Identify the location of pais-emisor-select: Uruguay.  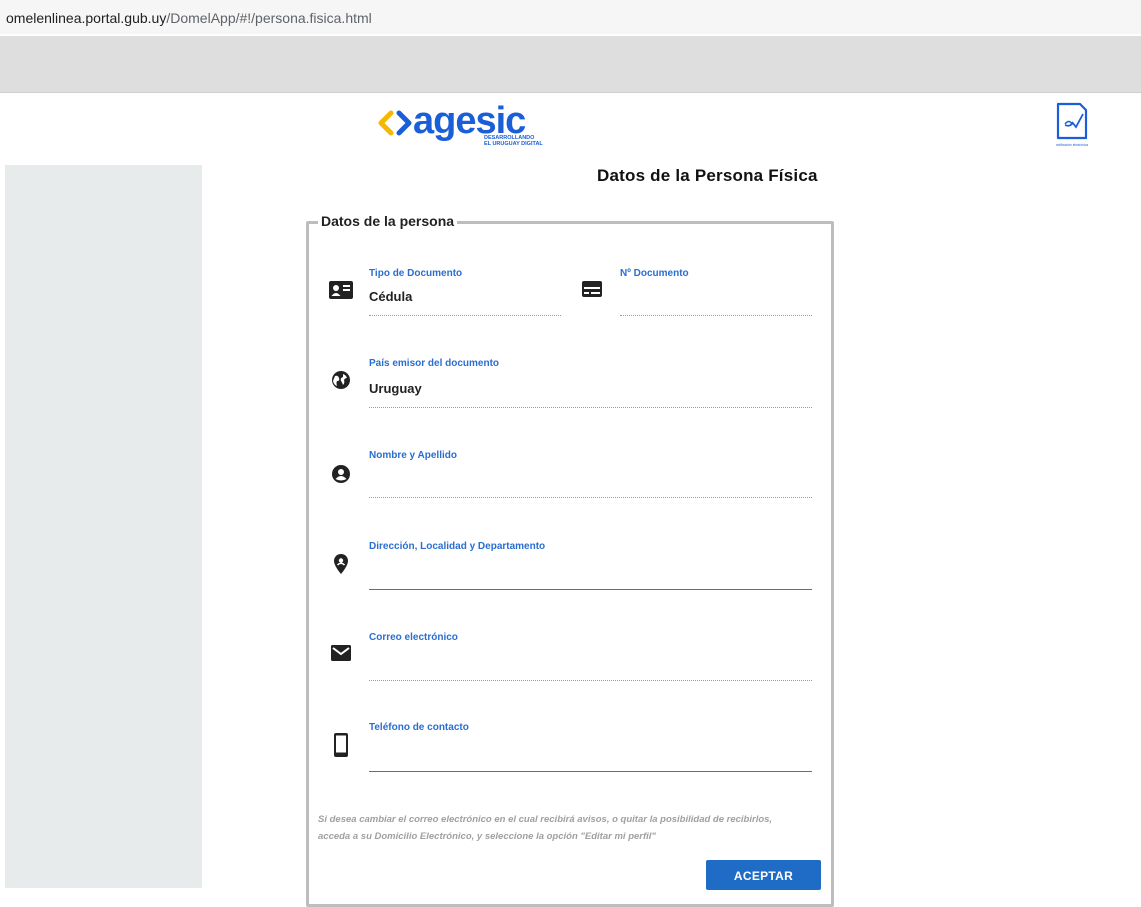
(395, 388).